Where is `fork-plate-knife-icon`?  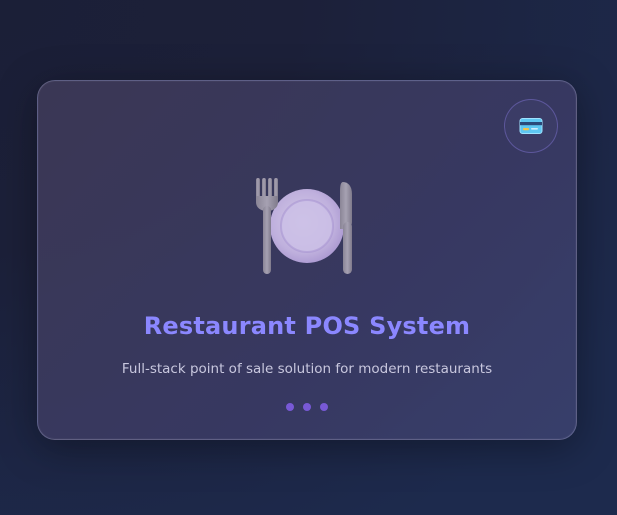 fork-plate-knife-icon is located at coordinates (304, 226).